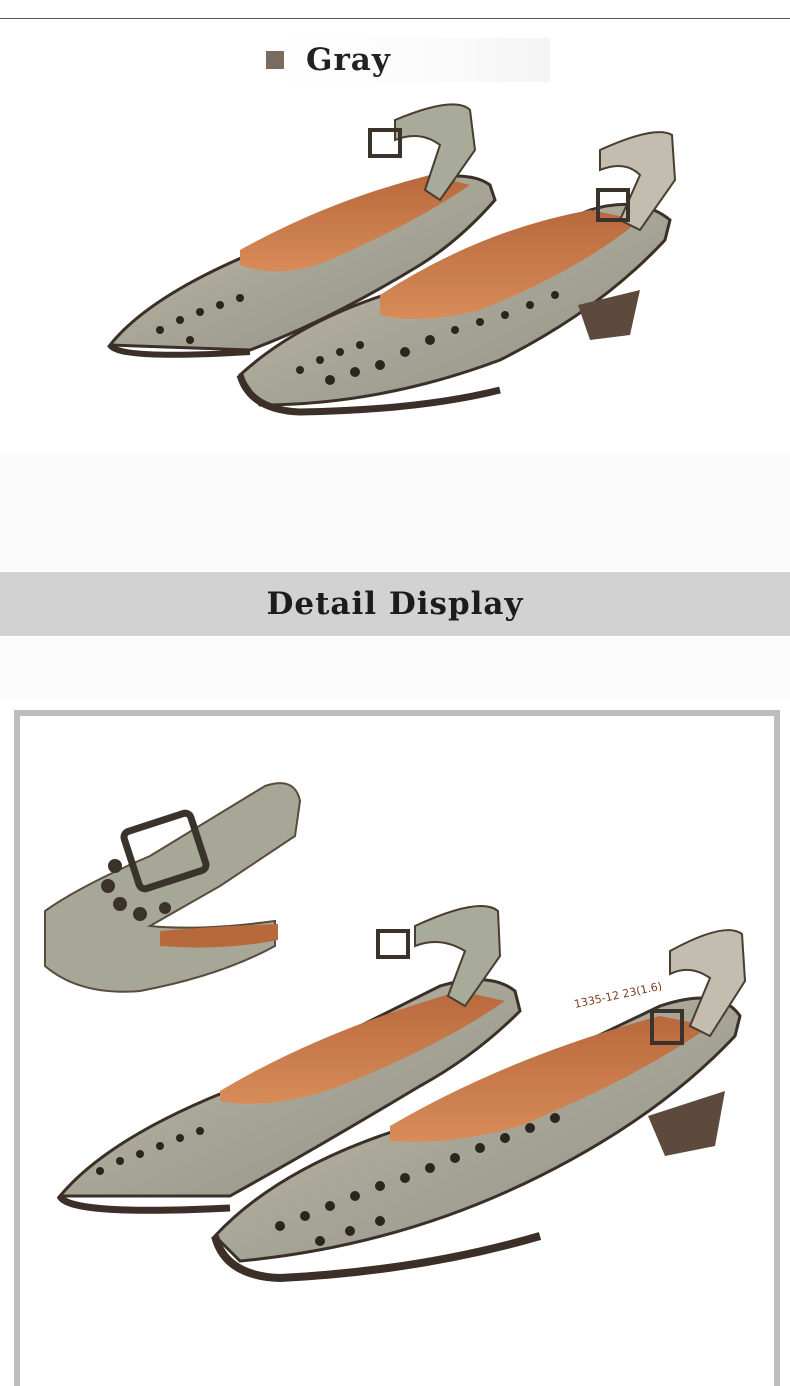 This screenshot has width=790, height=1386. I want to click on detail-section-header: Detail Display, so click(395, 604).